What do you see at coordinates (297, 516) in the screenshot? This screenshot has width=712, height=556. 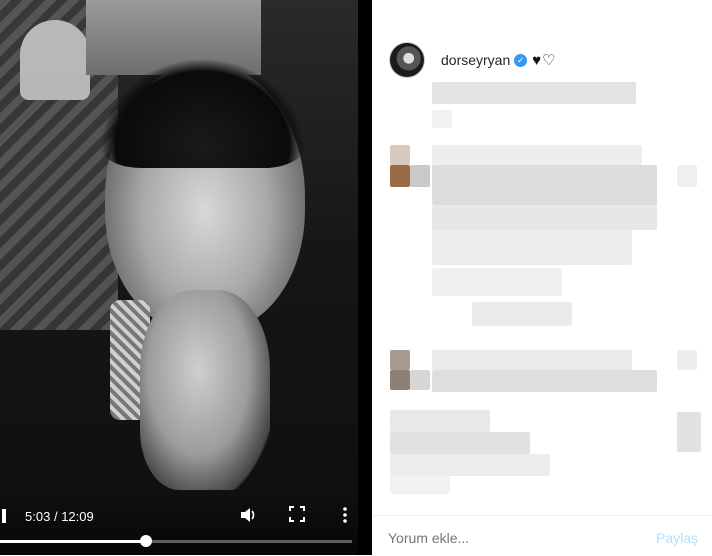 I see `fullscreen-icon` at bounding box center [297, 516].